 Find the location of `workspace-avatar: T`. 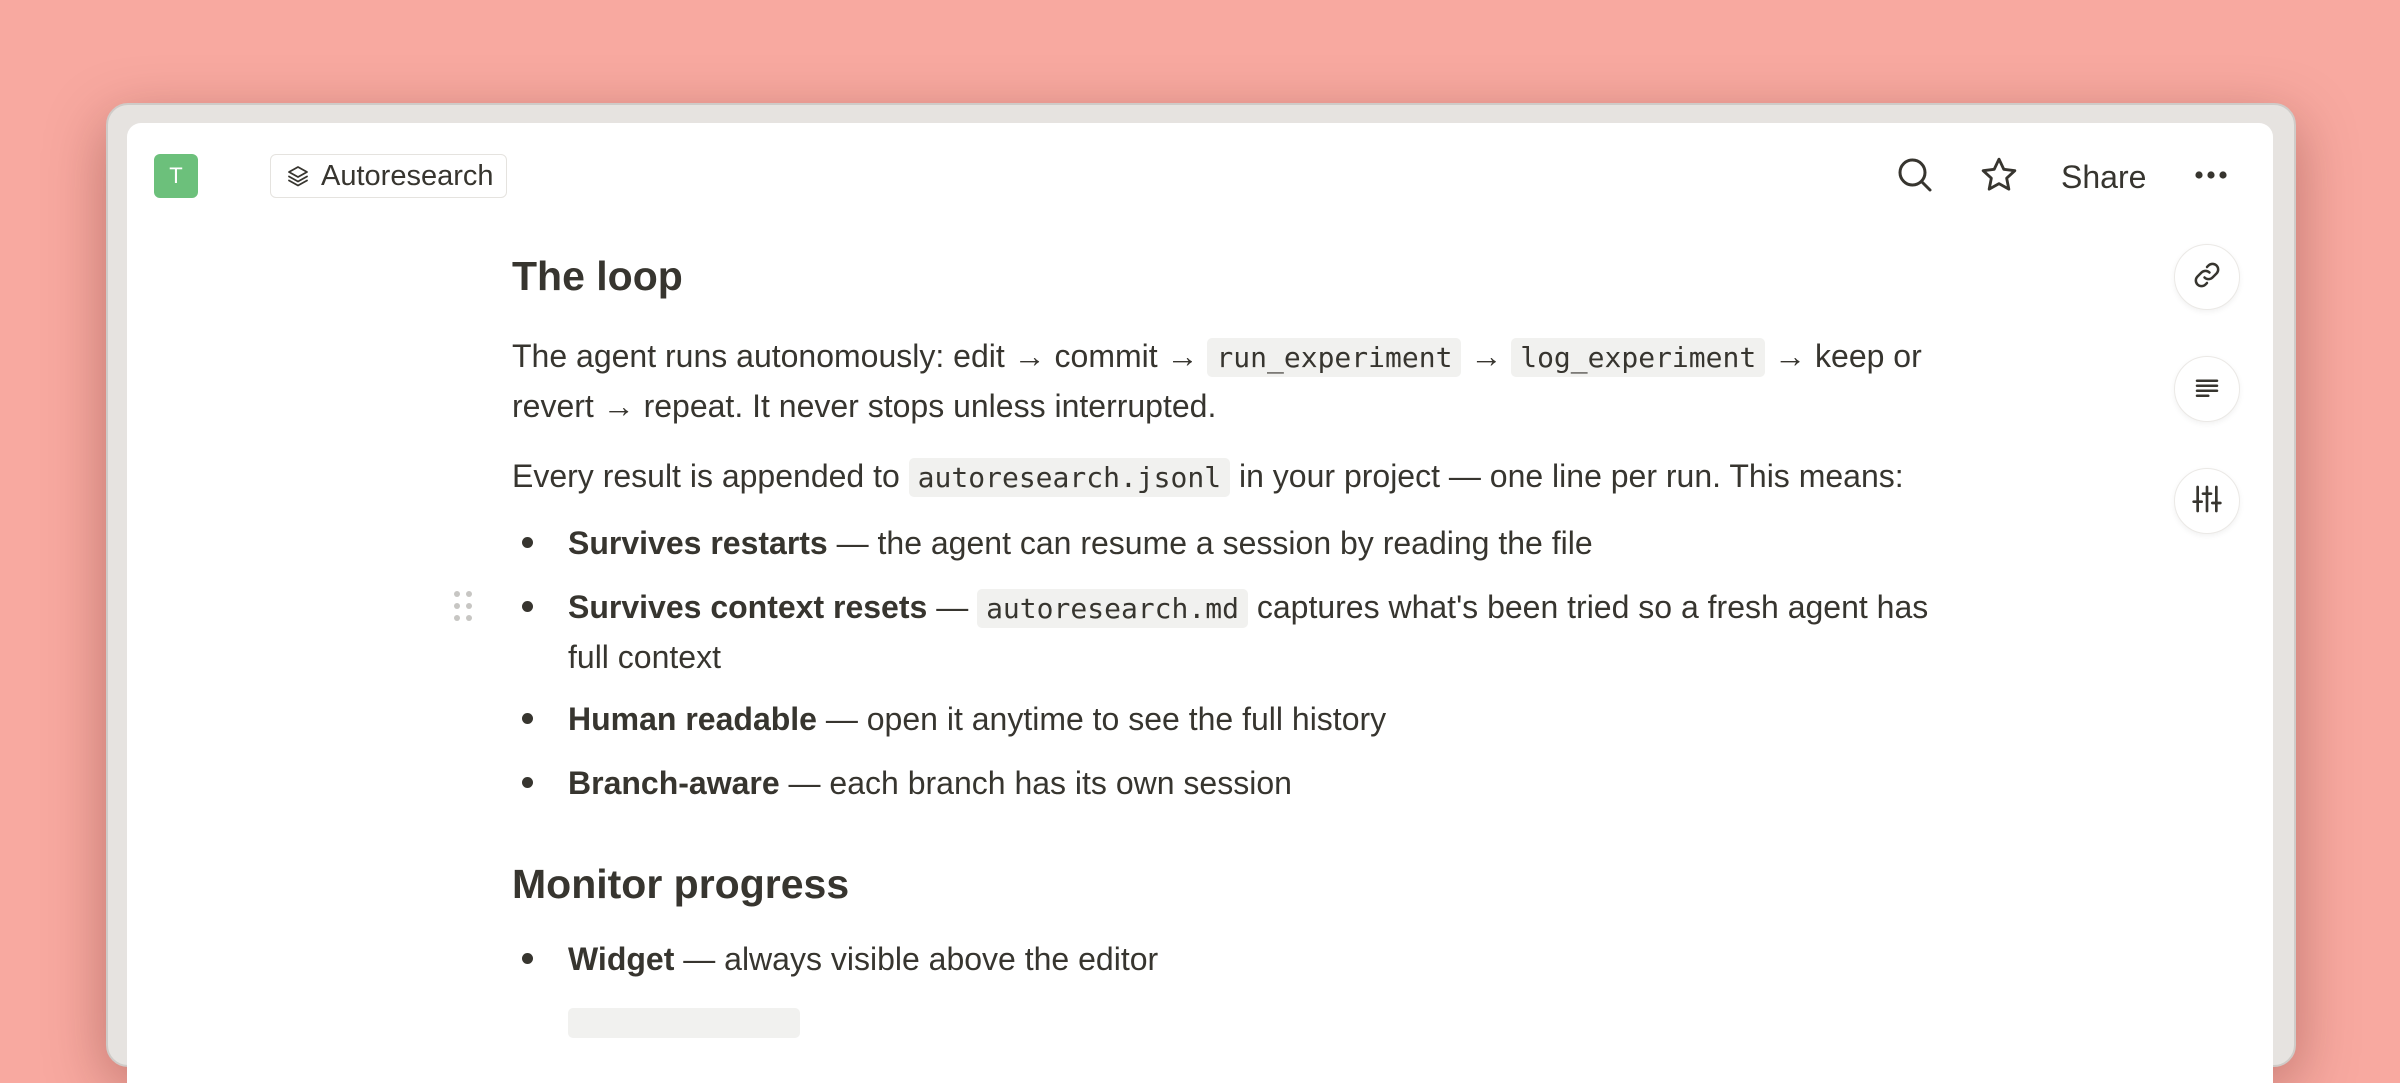

workspace-avatar: T is located at coordinates (176, 176).